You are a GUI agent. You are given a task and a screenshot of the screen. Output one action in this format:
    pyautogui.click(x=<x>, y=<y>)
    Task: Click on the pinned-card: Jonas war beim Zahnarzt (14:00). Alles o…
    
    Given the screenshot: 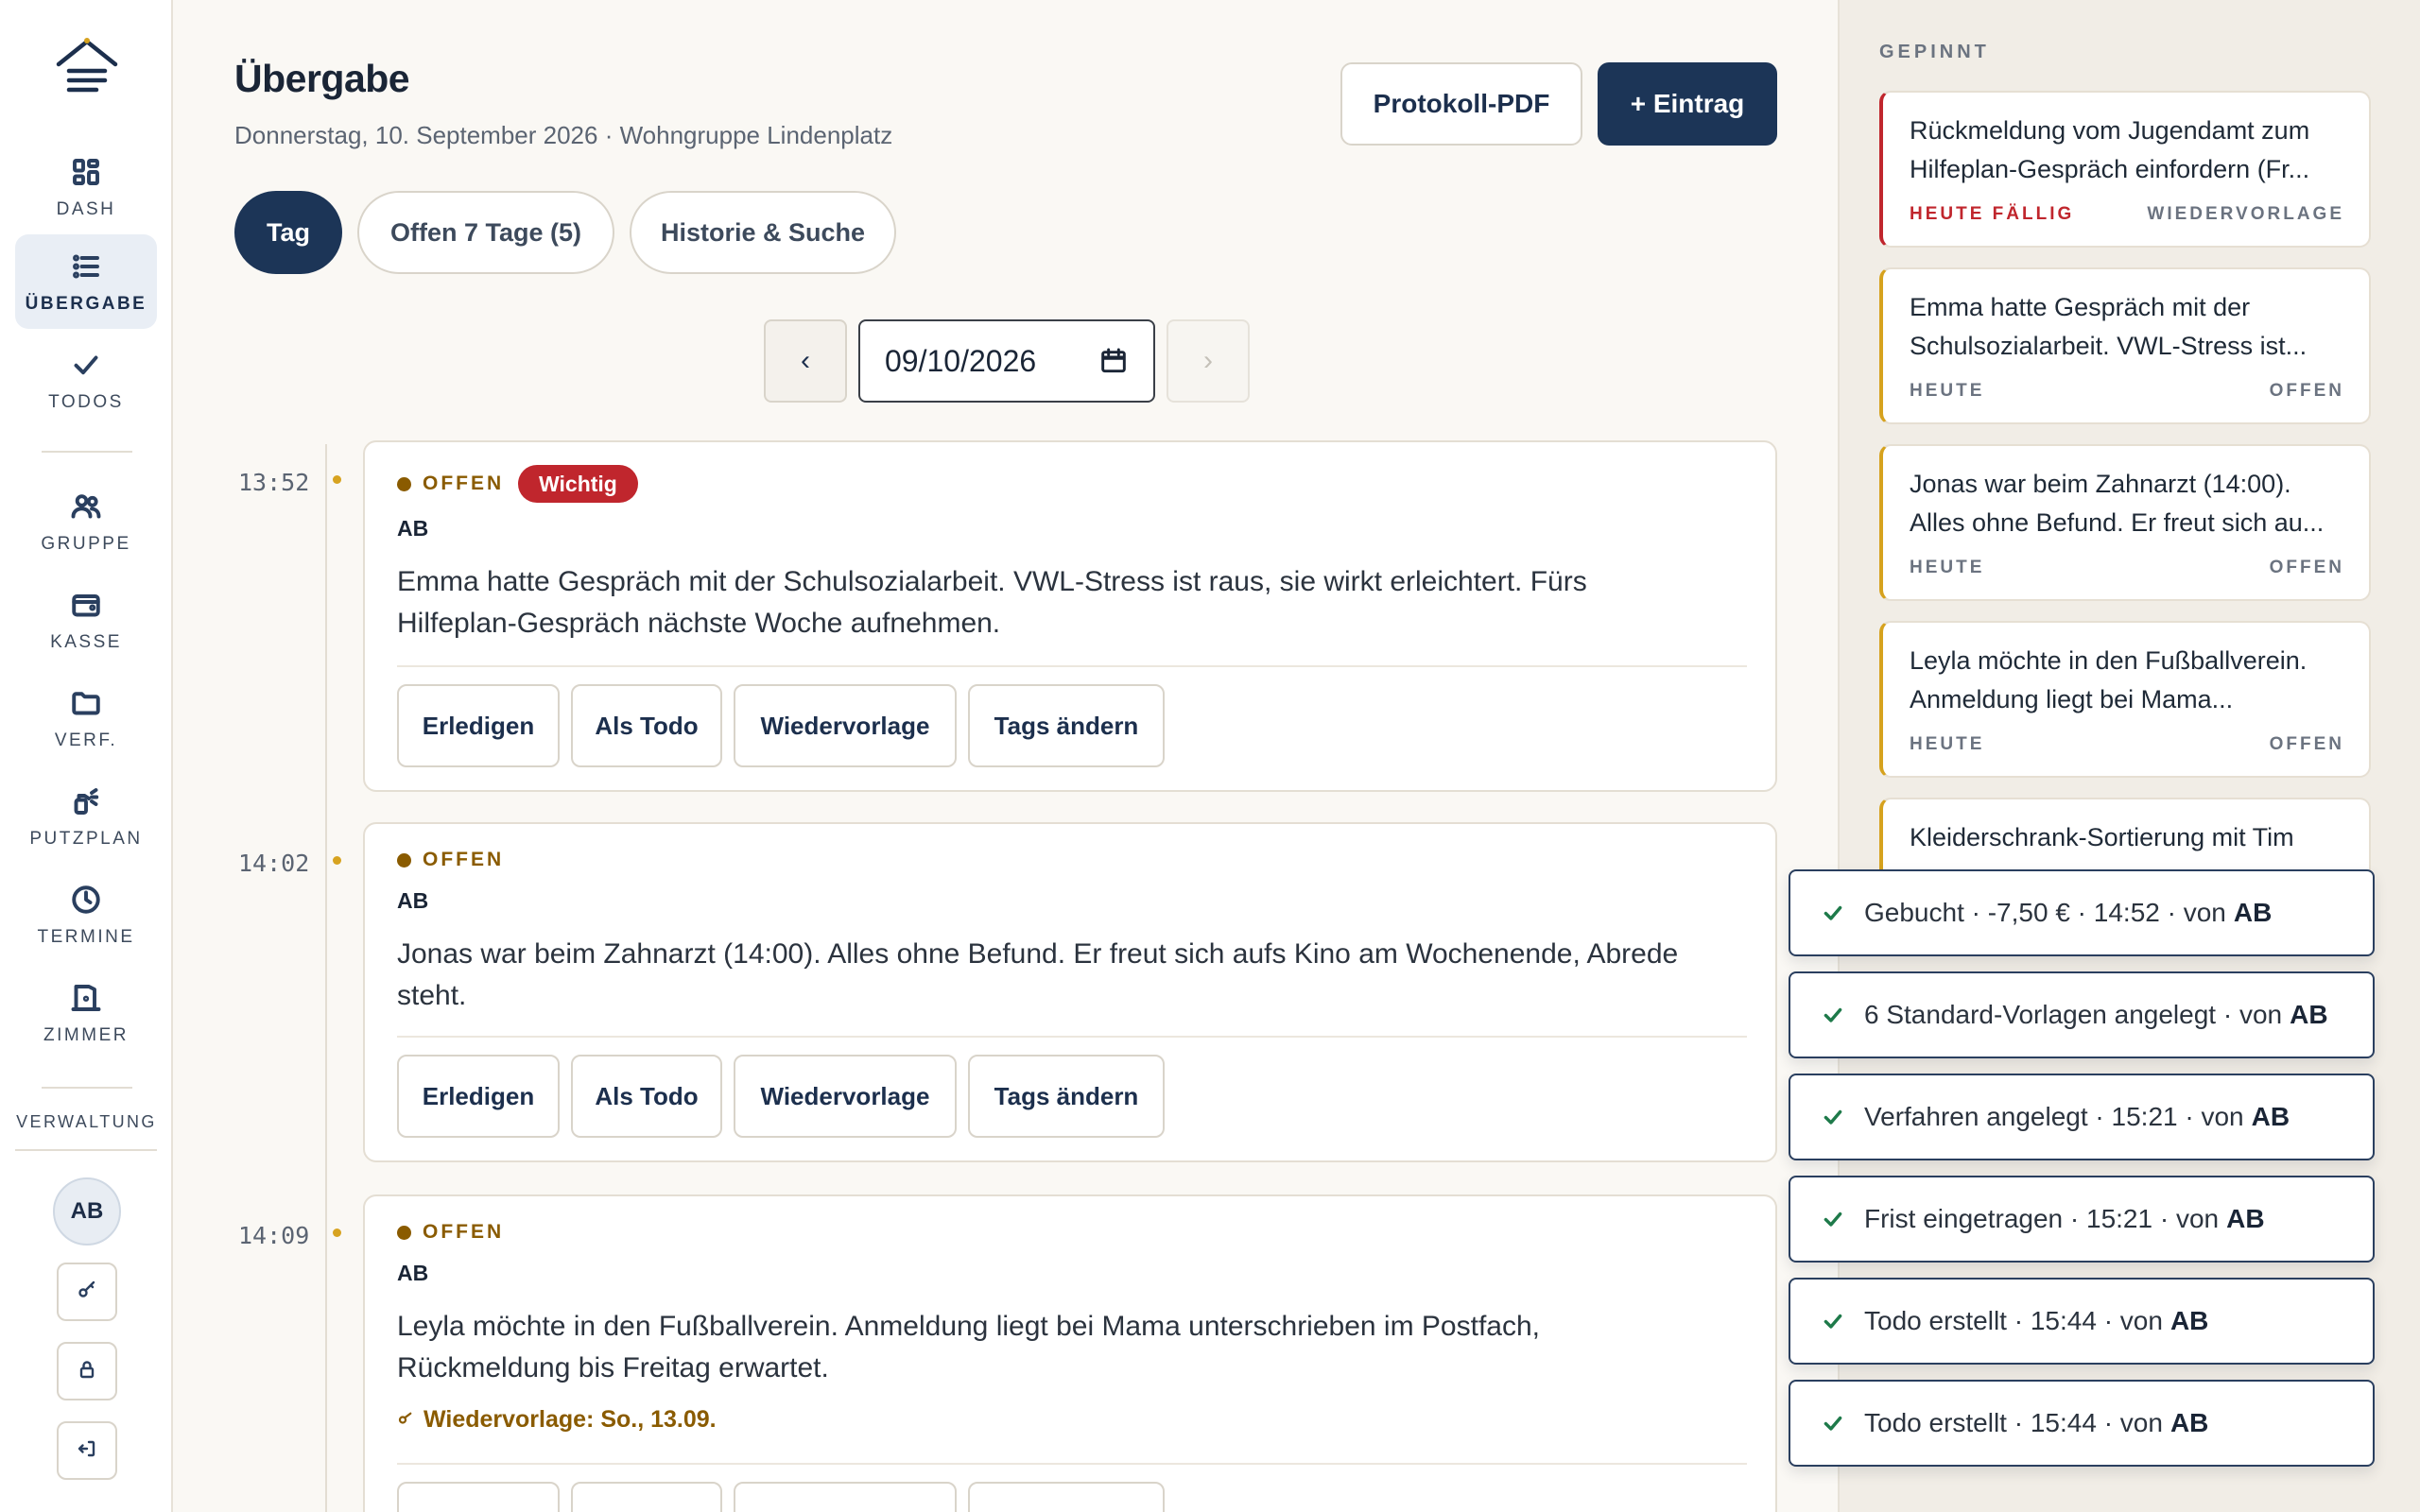 What is the action you would take?
    pyautogui.click(x=2125, y=522)
    